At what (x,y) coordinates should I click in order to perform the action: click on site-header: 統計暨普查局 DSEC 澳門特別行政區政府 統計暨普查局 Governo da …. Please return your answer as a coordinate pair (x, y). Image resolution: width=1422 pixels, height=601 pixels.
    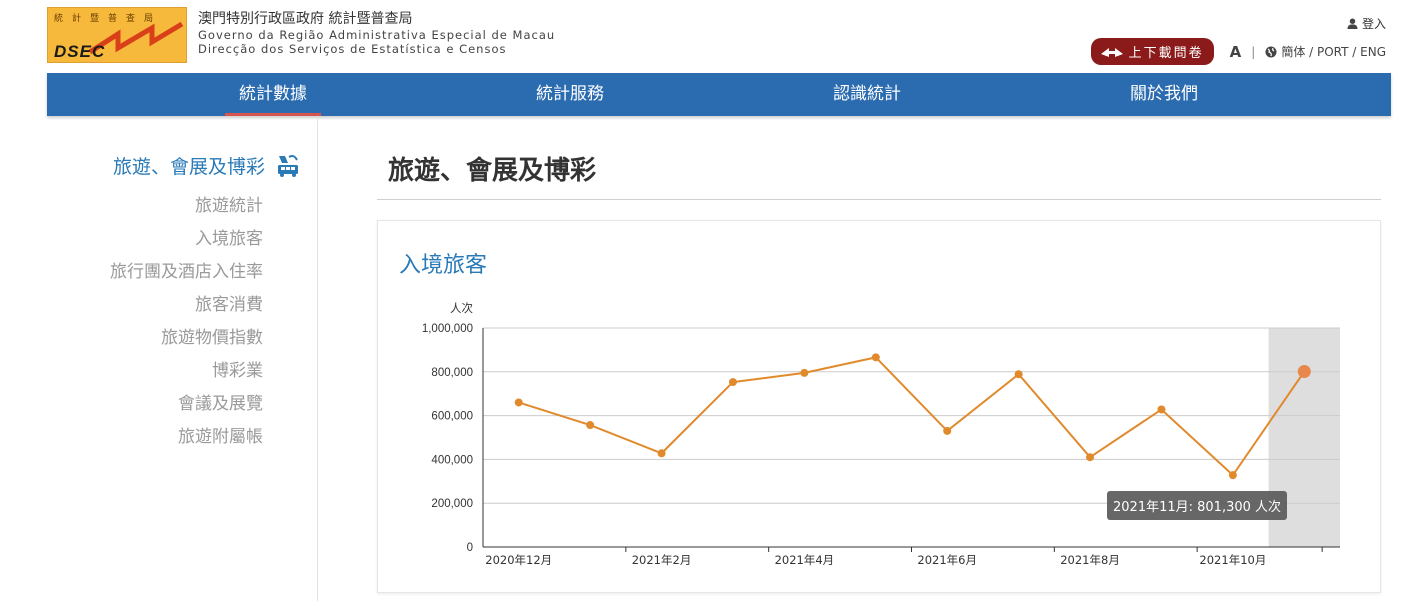
    Looking at the image, I should click on (711, 36).